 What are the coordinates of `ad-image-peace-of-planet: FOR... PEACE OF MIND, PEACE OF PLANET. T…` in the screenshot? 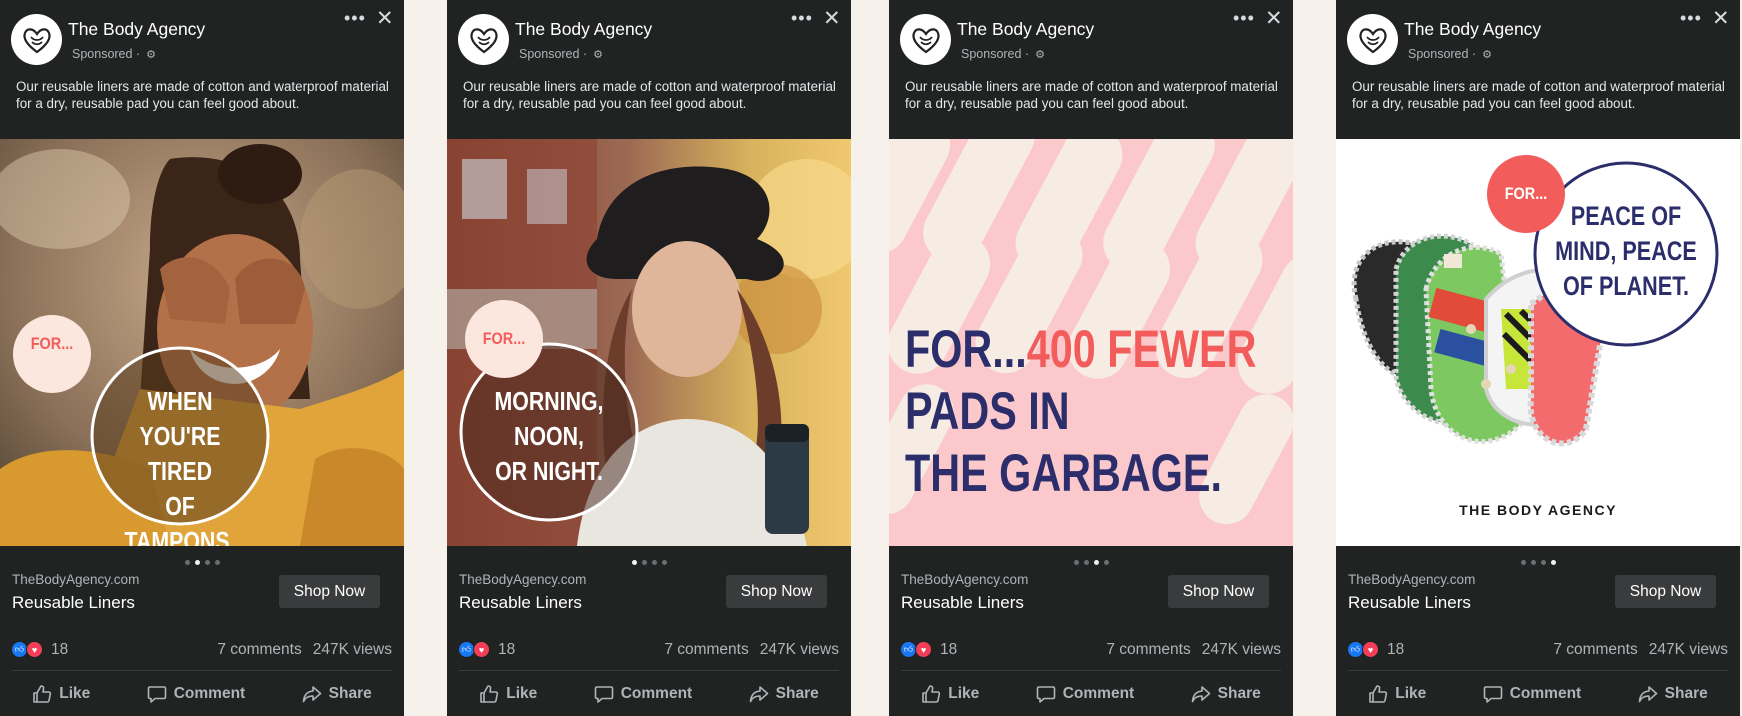 It's located at (1538, 342).